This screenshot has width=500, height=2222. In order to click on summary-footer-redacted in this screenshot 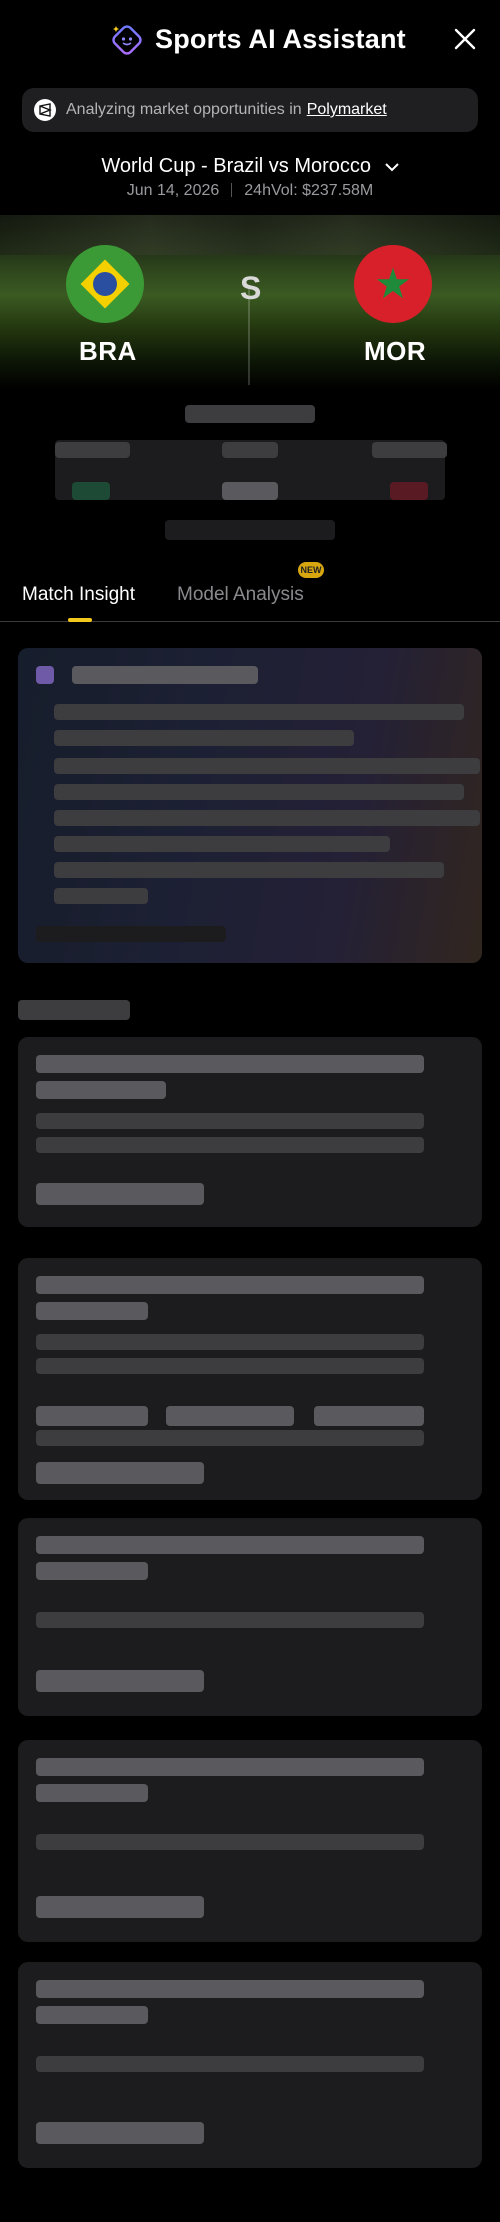, I will do `click(131, 934)`.